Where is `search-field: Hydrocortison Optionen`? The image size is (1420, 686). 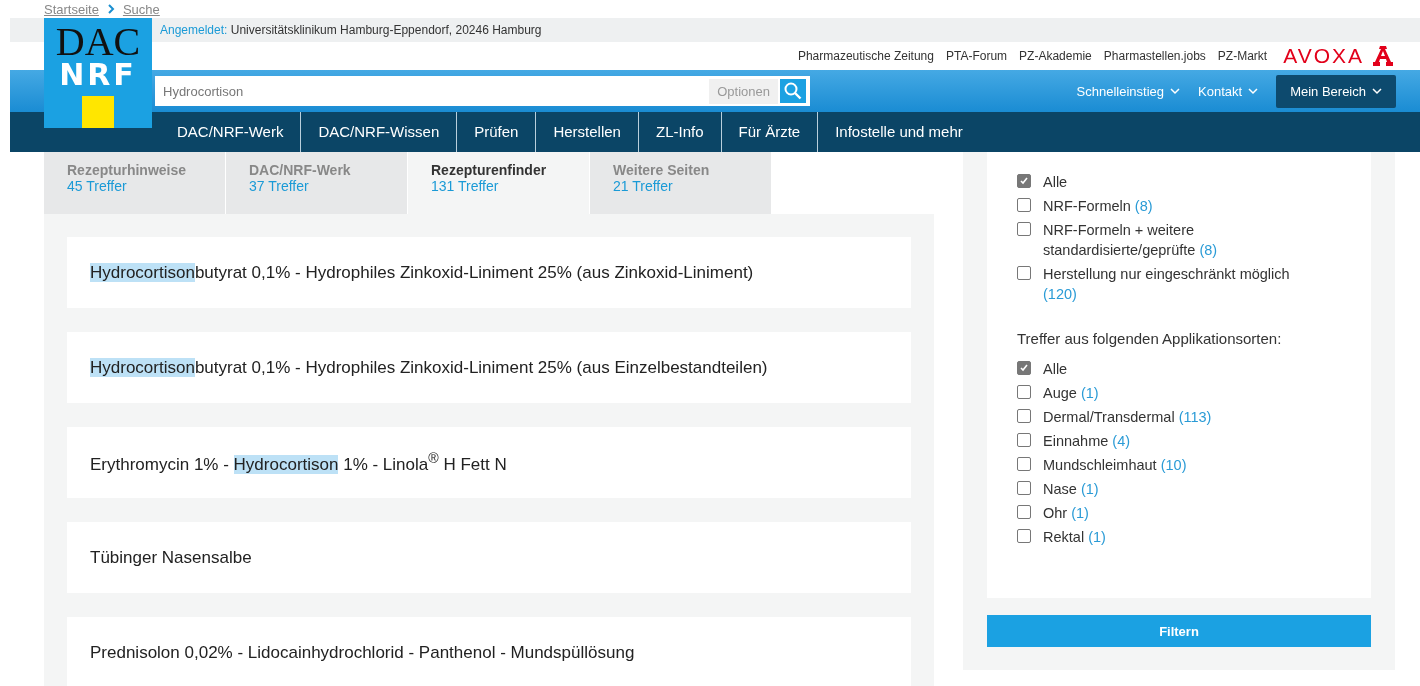 search-field: Hydrocortison Optionen is located at coordinates (482, 91).